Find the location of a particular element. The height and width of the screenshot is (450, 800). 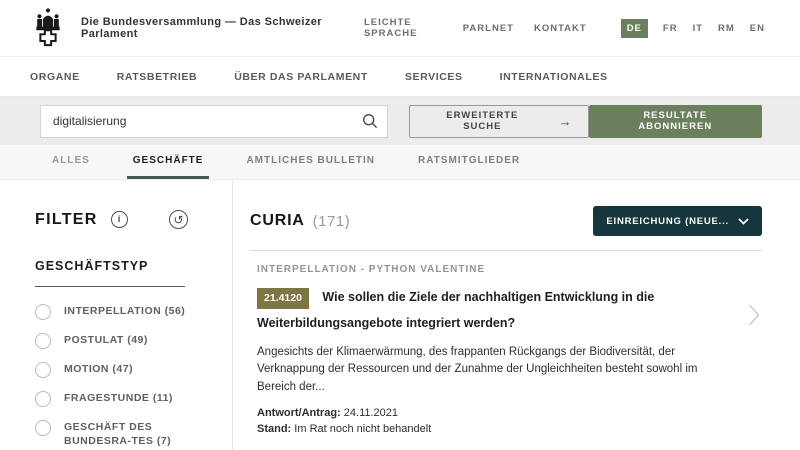

results-count: (171) is located at coordinates (331, 221).